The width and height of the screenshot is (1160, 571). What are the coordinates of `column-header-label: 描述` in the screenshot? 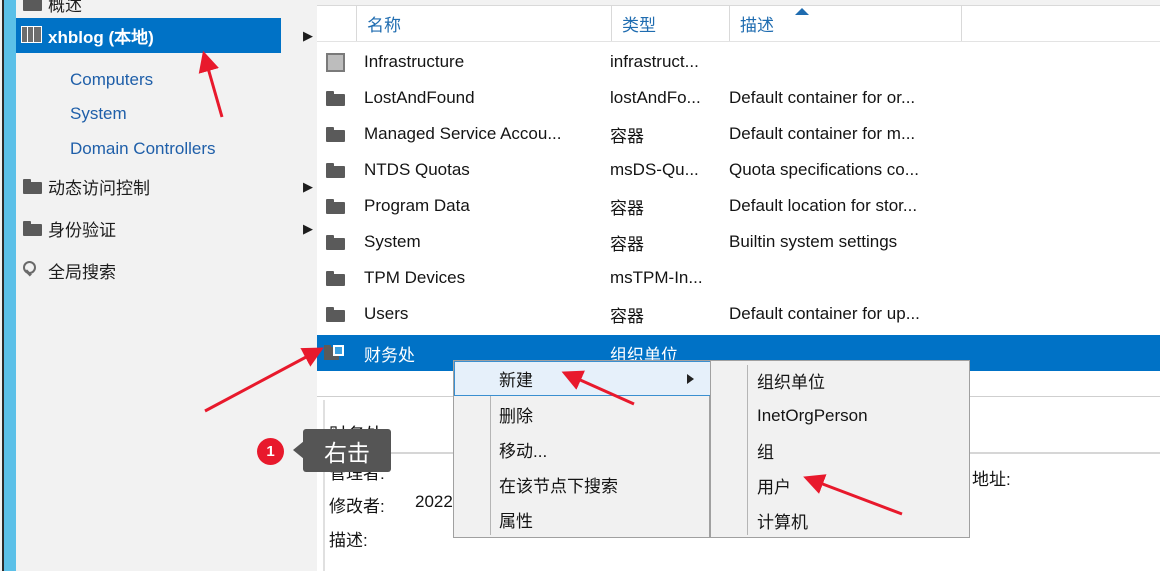 It's located at (757, 25).